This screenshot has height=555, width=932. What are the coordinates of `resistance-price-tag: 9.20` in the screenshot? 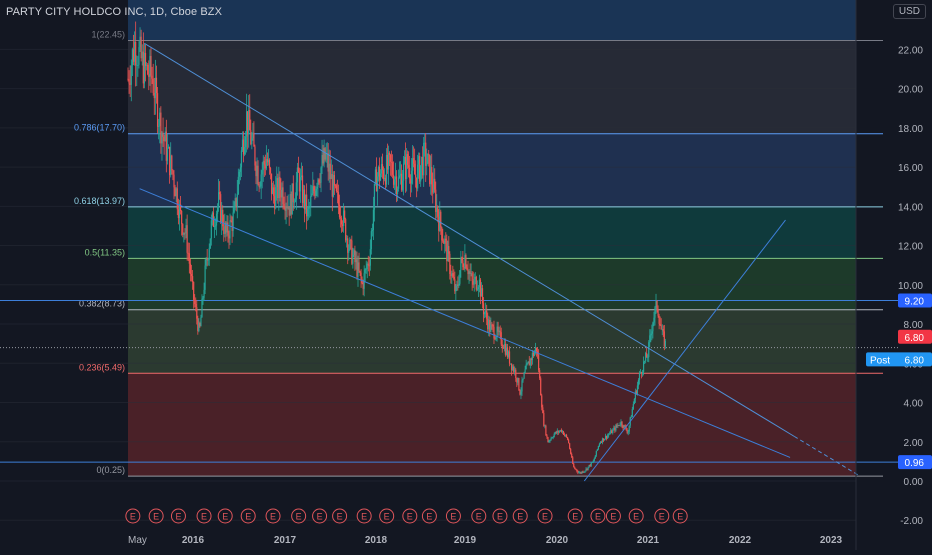 It's located at (915, 300).